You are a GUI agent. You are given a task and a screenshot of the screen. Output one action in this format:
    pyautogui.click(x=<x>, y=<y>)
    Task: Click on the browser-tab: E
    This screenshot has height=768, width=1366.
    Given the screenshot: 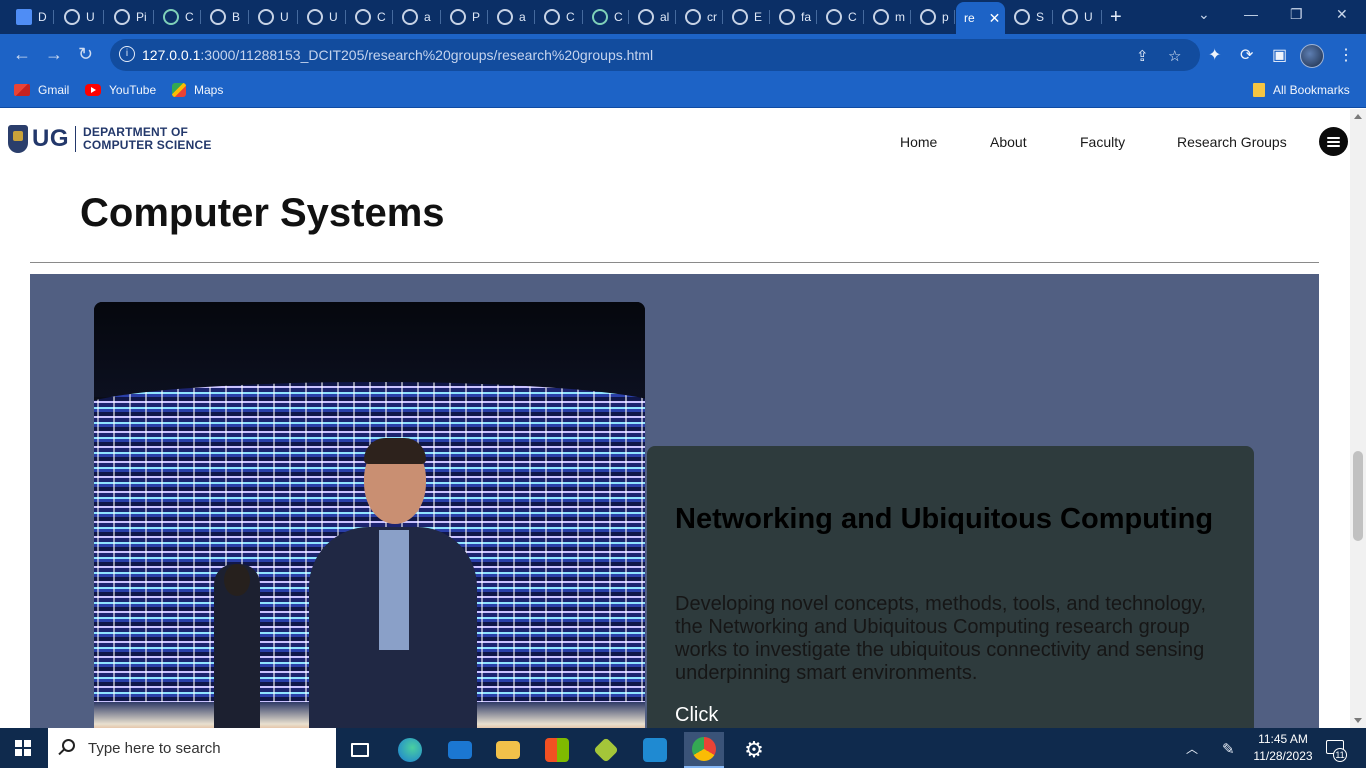 What is the action you would take?
    pyautogui.click(x=747, y=17)
    